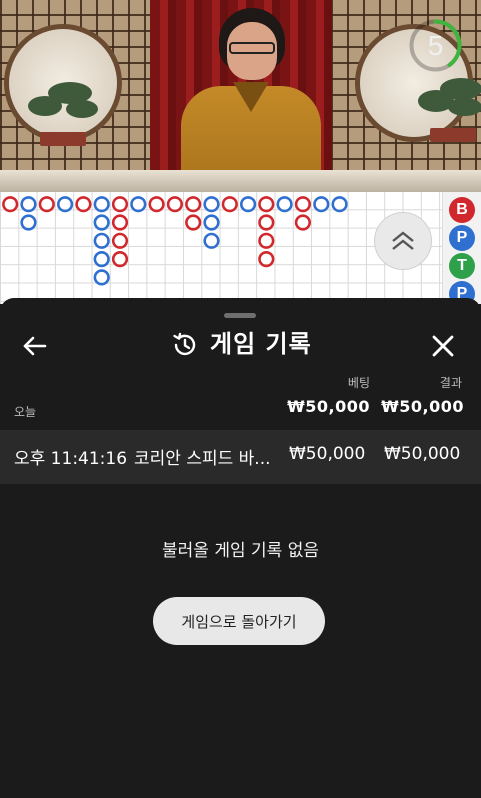 Image resolution: width=481 pixels, height=798 pixels. Describe the element at coordinates (358, 383) in the screenshot. I see `column-header-bet: 베팅` at that location.